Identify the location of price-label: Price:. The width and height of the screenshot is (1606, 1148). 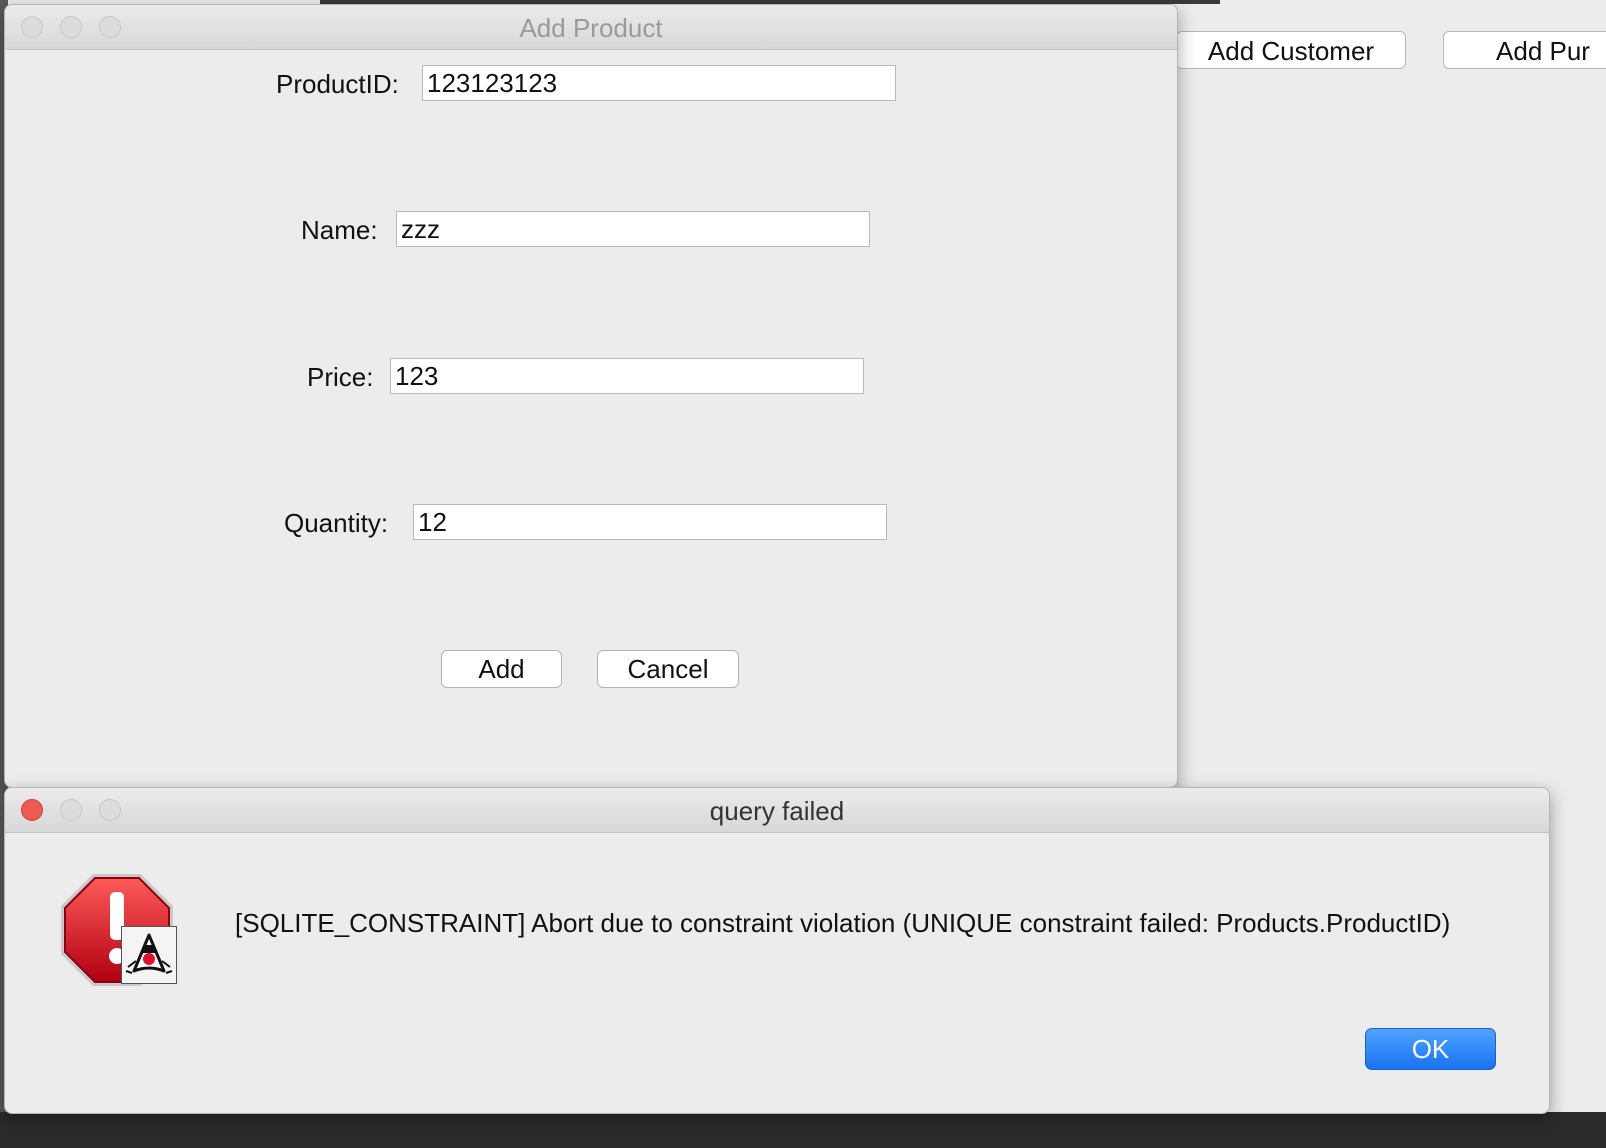
(340, 377).